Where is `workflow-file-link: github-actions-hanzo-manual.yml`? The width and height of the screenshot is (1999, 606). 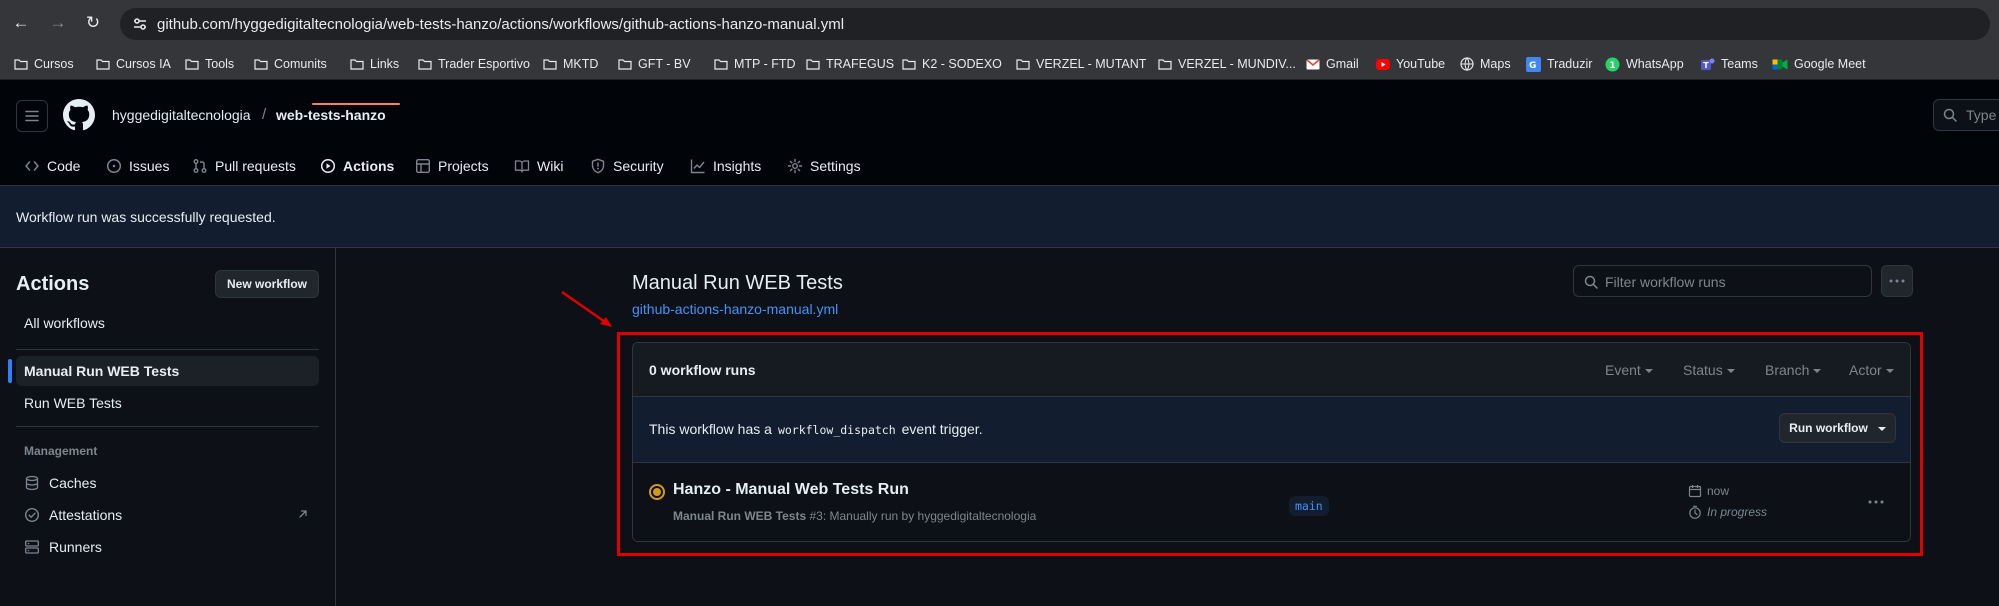
workflow-file-link: github-actions-hanzo-manual.yml is located at coordinates (735, 309).